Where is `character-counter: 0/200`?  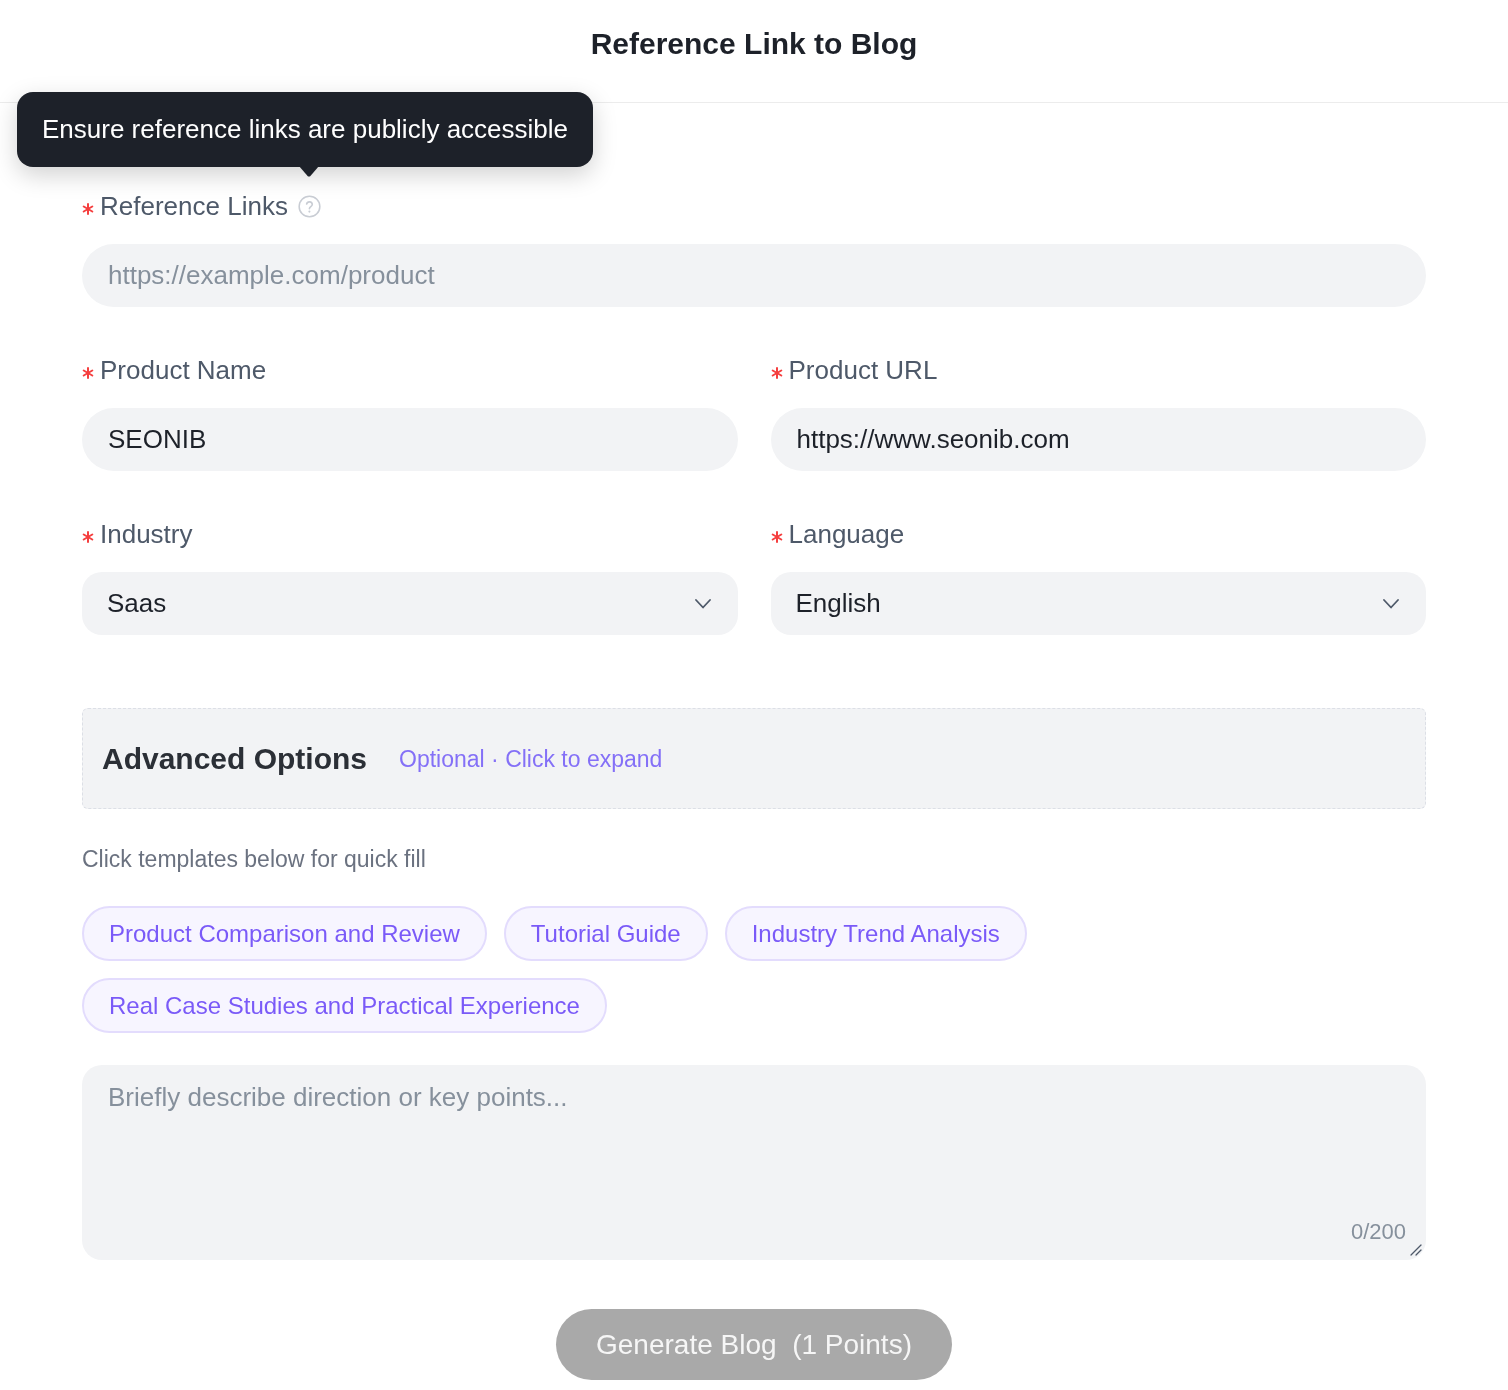 character-counter: 0/200 is located at coordinates (1378, 1232).